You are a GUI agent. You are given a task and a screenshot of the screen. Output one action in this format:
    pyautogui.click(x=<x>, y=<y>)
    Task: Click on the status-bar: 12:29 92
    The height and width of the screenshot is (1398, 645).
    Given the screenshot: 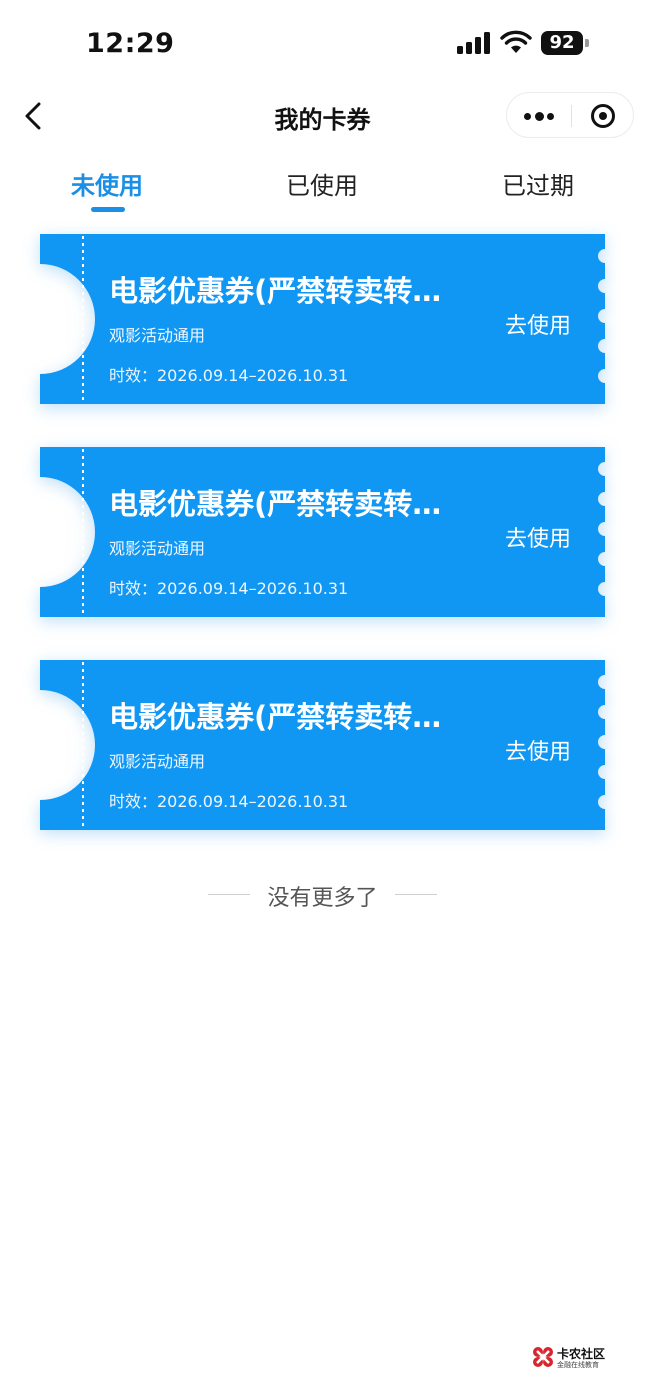 What is the action you would take?
    pyautogui.click(x=322, y=44)
    